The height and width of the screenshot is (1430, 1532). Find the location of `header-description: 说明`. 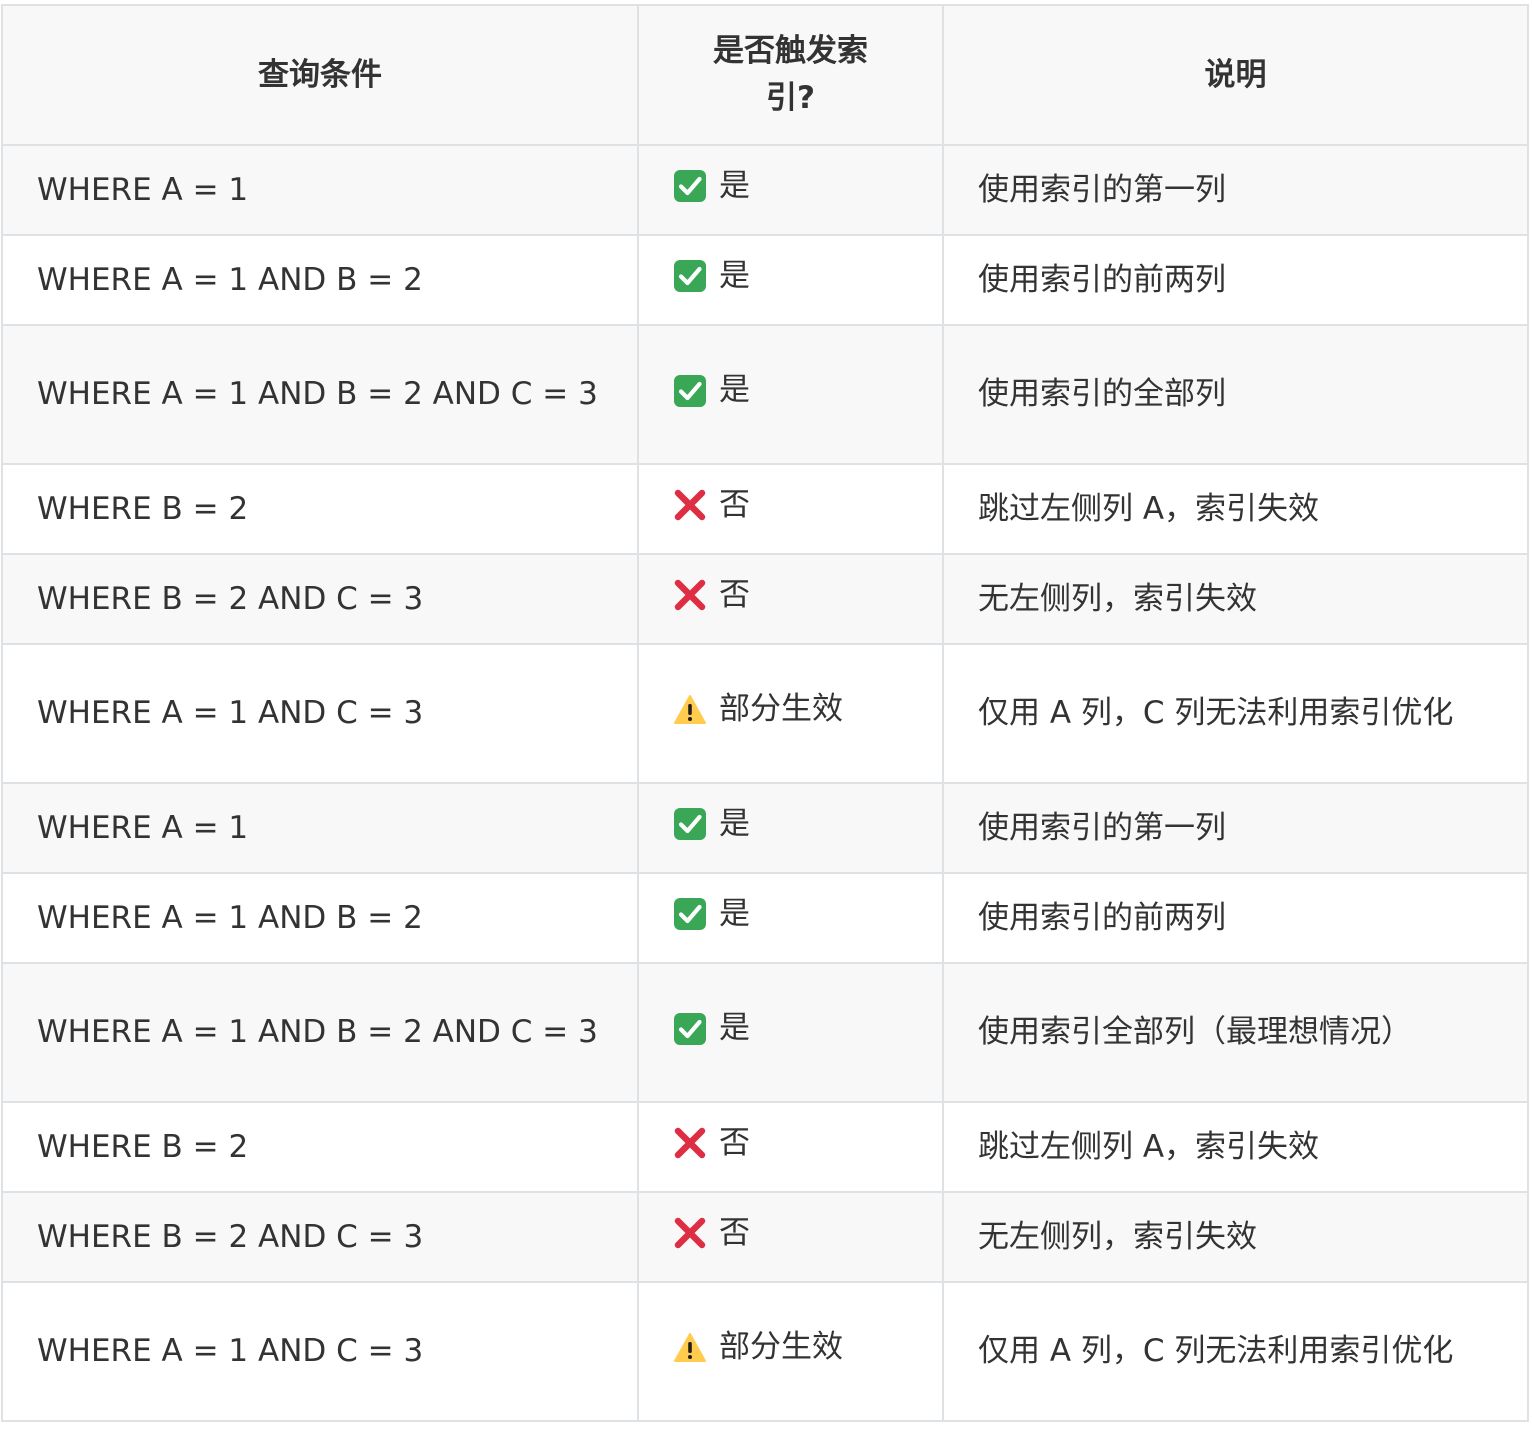

header-description: 说明 is located at coordinates (1235, 75).